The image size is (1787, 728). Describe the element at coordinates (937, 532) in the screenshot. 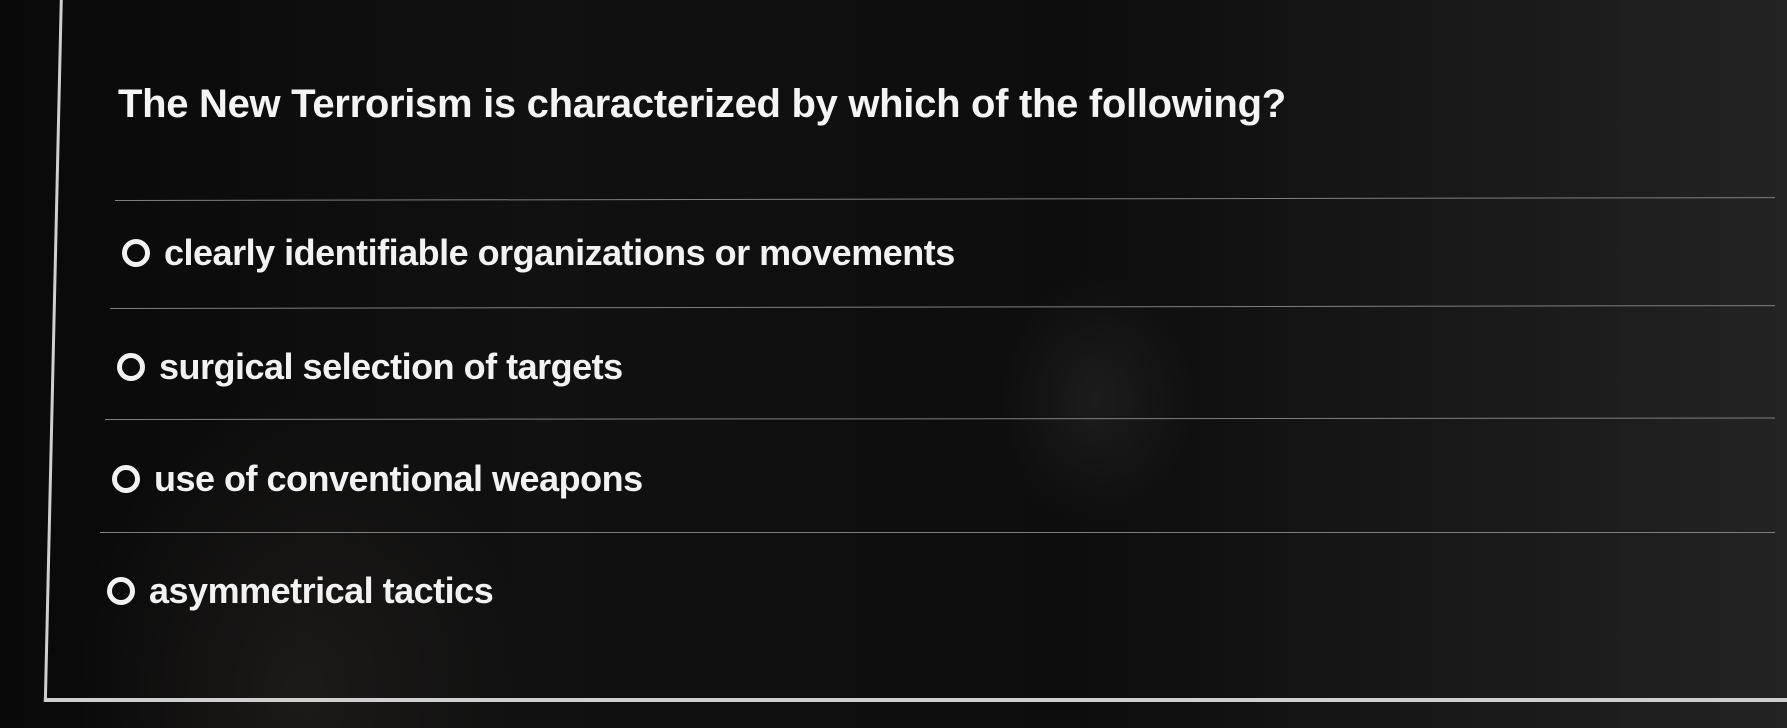

I see `divider` at that location.